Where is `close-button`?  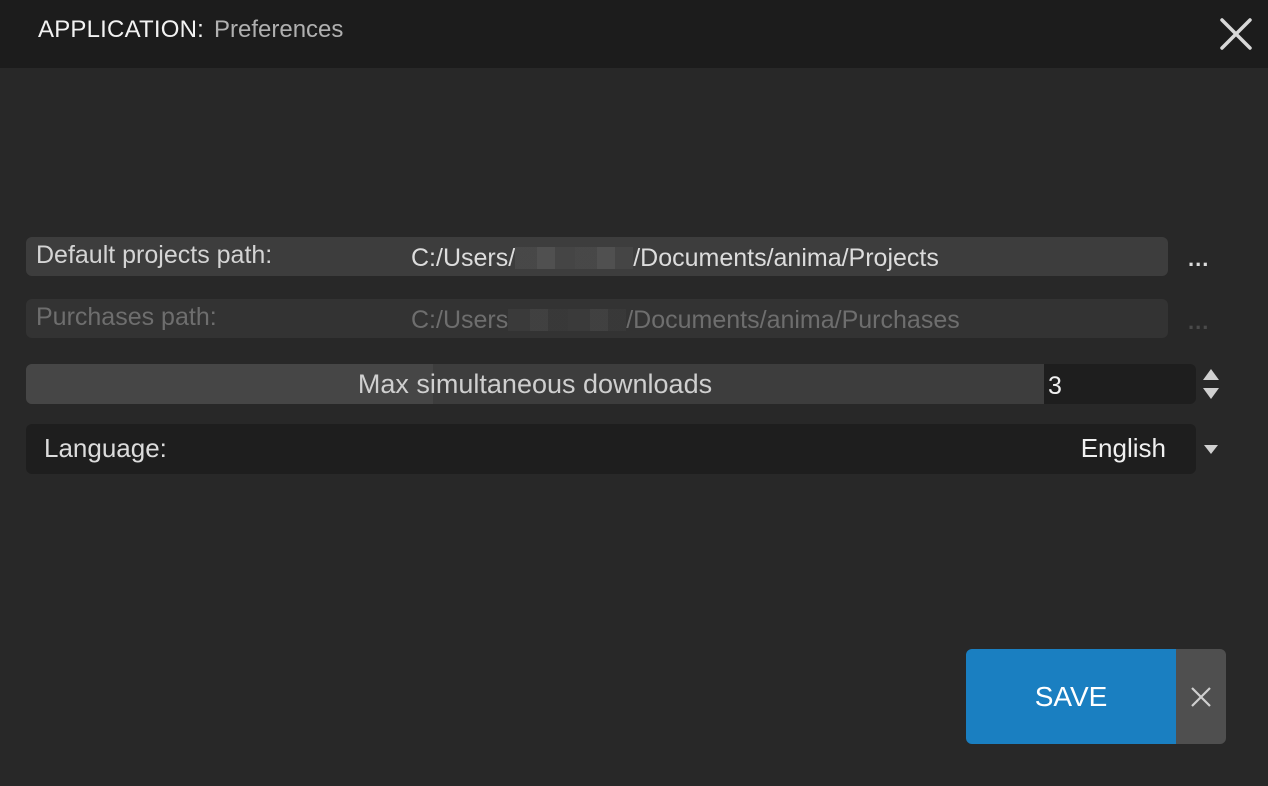 close-button is located at coordinates (1236, 34).